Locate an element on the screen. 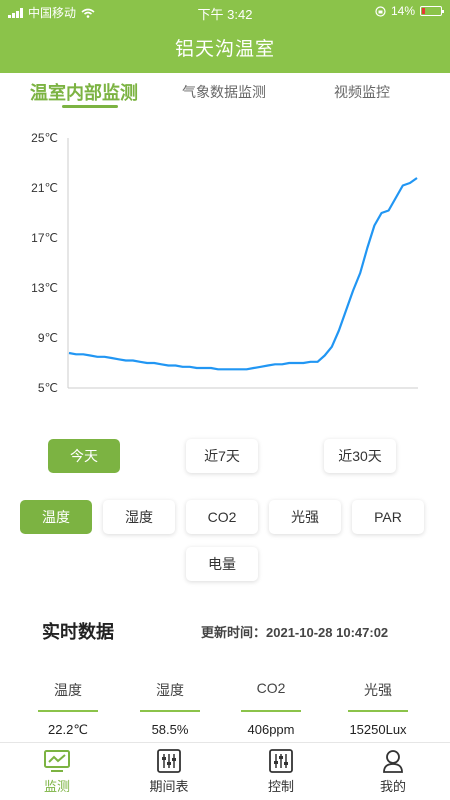  realtime-title: 实时数据 is located at coordinates (78, 632).